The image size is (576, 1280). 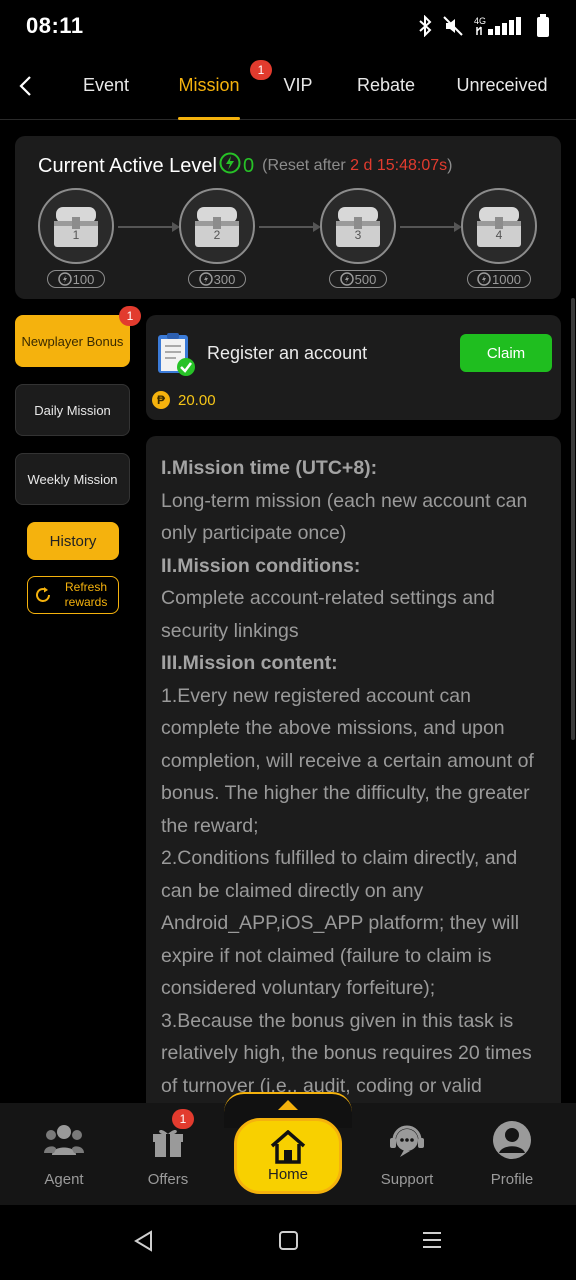 I want to click on top-nav: Event Mission 1 VIP Rebate Unreceived, so click(x=288, y=86).